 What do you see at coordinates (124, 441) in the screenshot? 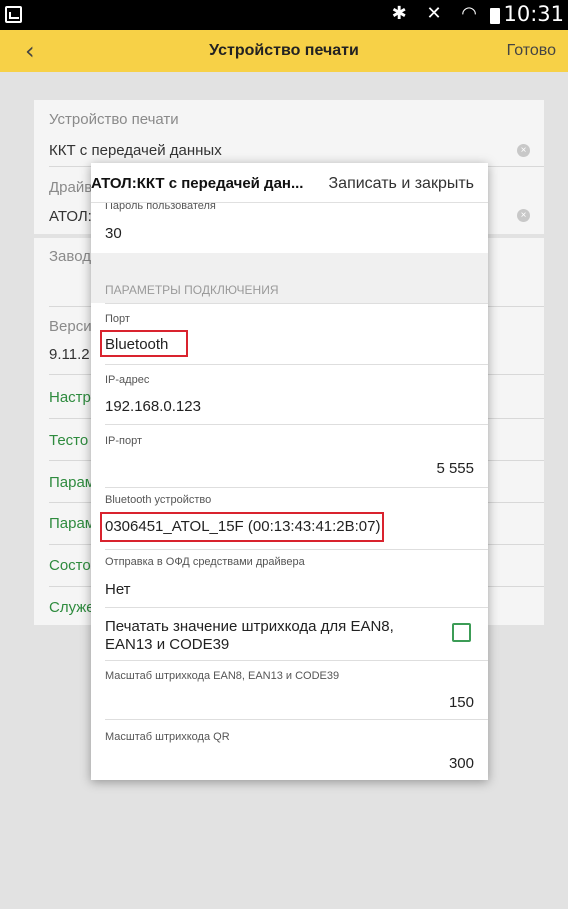
I see `ip-port-label: IP-порт` at bounding box center [124, 441].